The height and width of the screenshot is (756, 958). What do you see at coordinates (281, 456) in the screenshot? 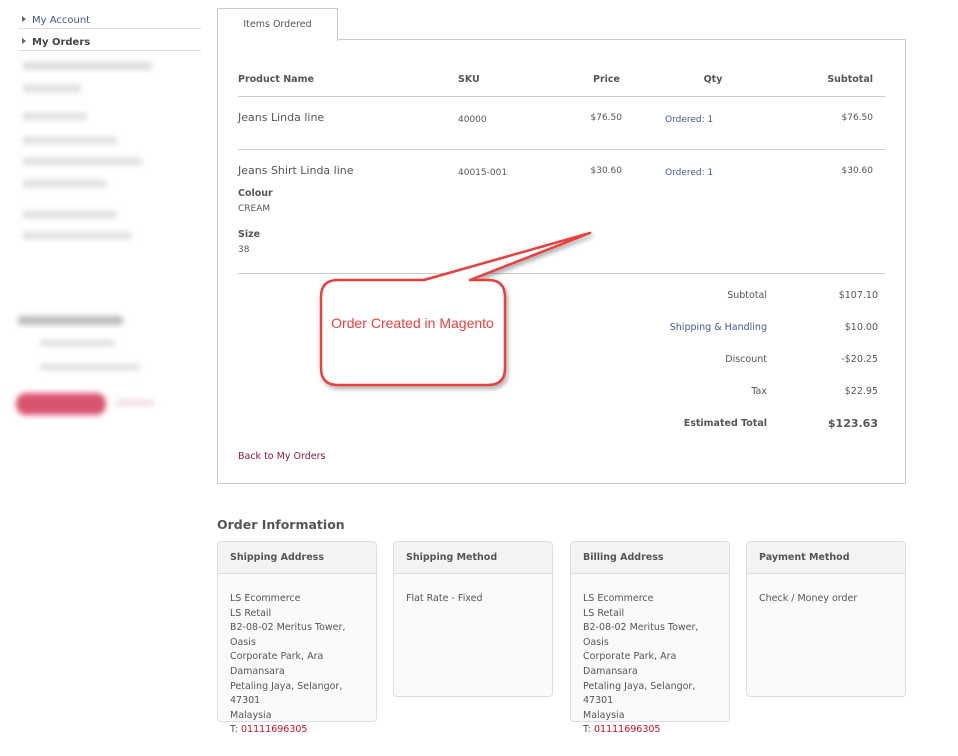
I see `back-to-my-orders-link: Back to My Orders` at bounding box center [281, 456].